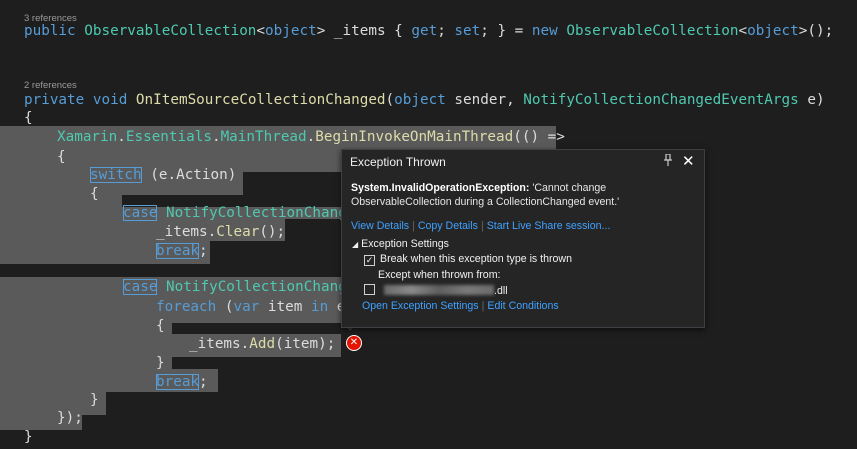  I want to click on method-name: BeginInvokeOnMainThread, so click(414, 137).